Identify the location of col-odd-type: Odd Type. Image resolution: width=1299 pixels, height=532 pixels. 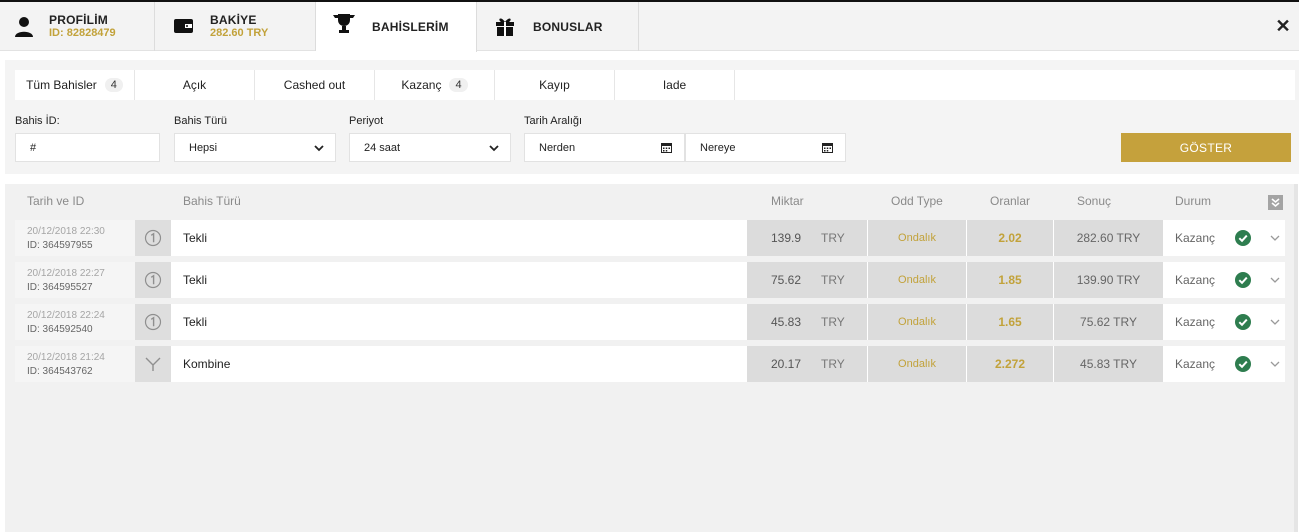
(917, 201).